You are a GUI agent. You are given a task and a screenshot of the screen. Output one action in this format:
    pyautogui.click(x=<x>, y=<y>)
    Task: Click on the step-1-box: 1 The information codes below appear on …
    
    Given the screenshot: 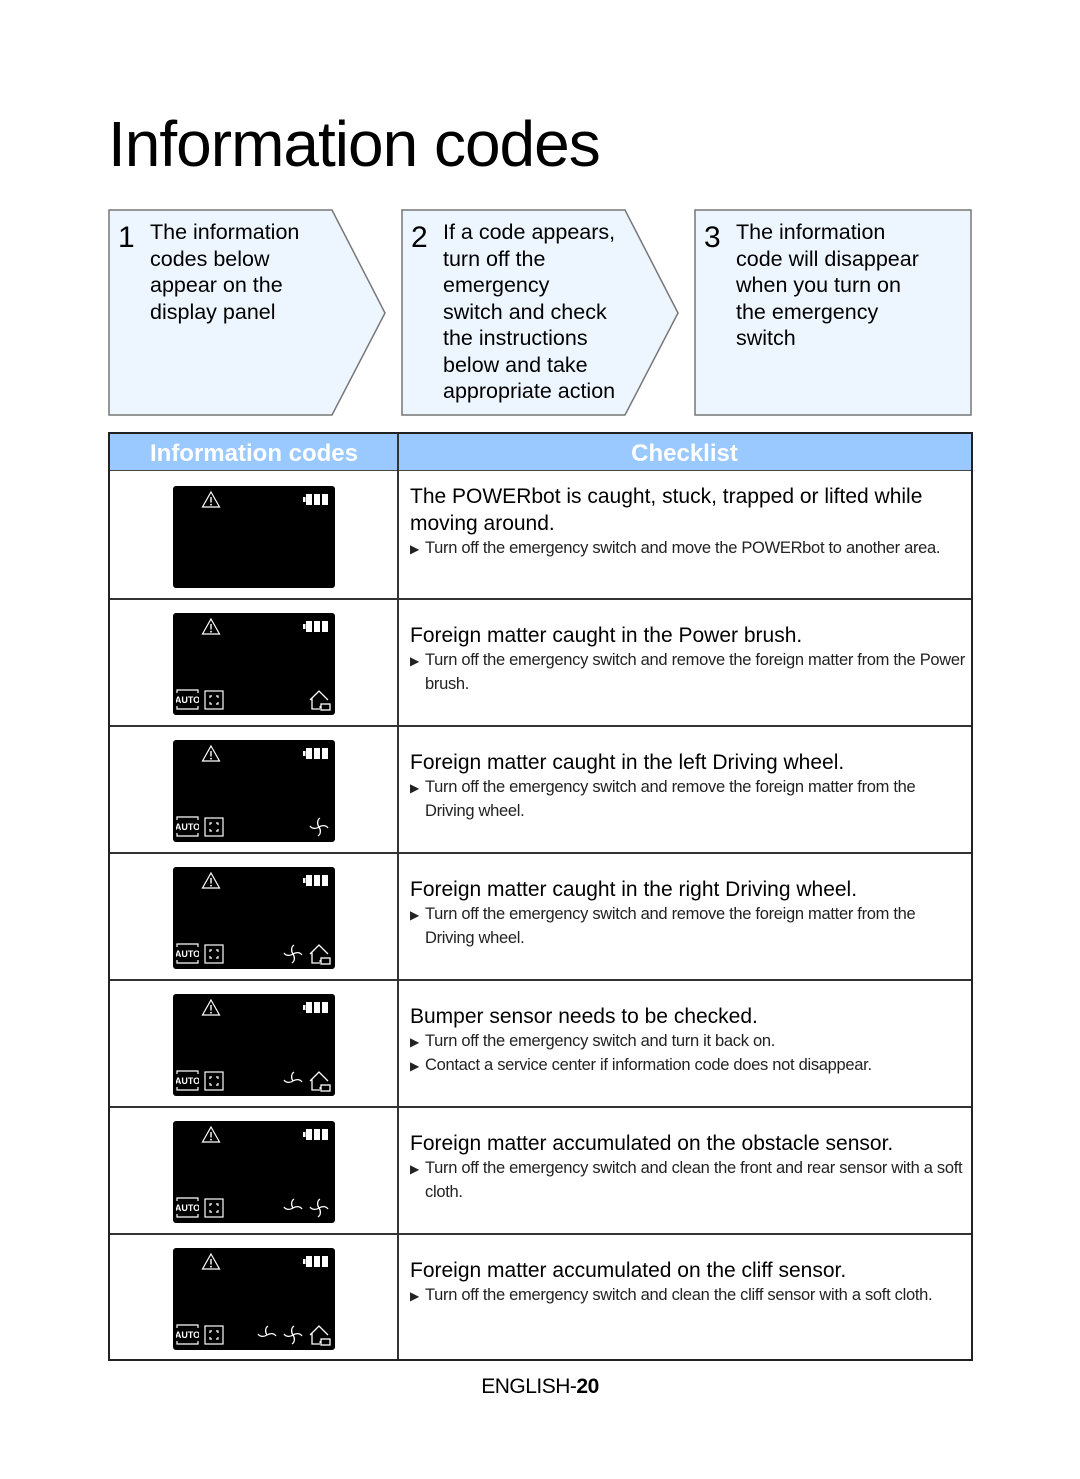 What is the action you would take?
    pyautogui.click(x=248, y=312)
    